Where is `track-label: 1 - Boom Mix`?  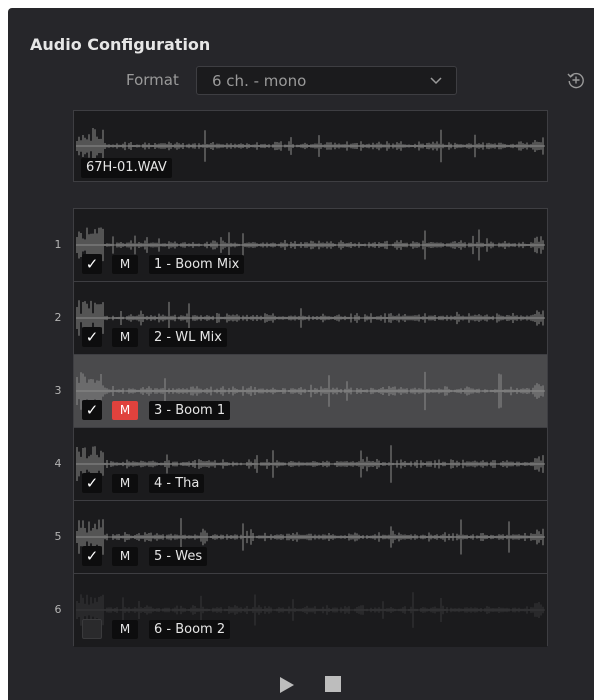 track-label: 1 - Boom Mix is located at coordinates (197, 264).